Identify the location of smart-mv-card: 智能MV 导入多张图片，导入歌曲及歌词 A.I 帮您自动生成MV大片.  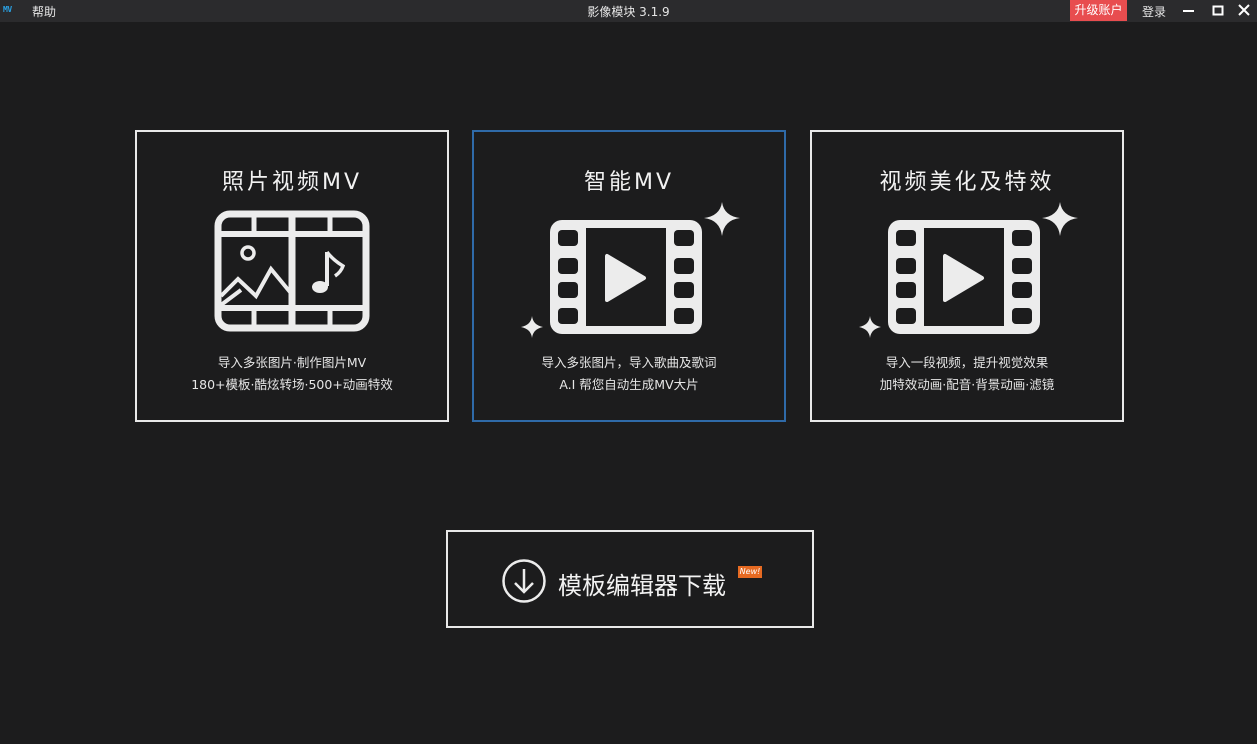
(629, 276).